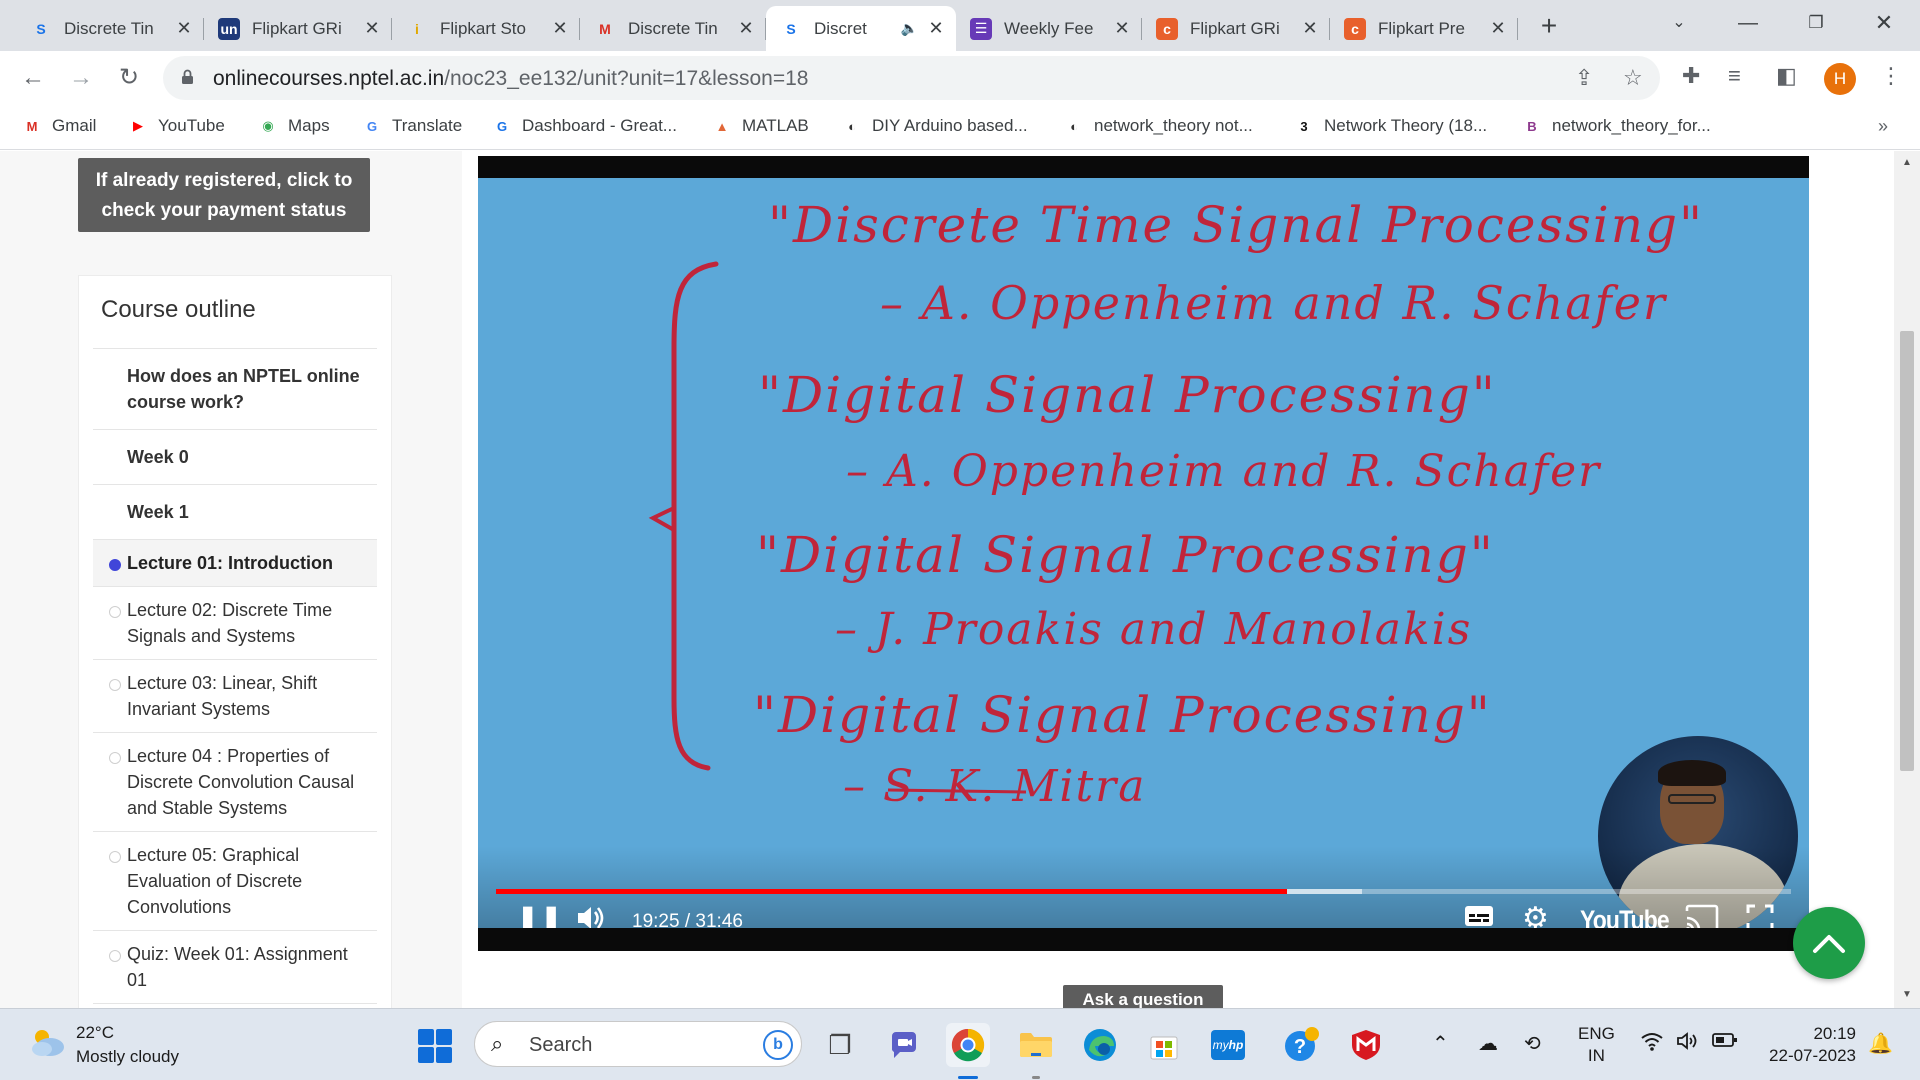 The image size is (1920, 1080). What do you see at coordinates (176, 126) in the screenshot?
I see `bookmark-item: ▶ YouTube` at bounding box center [176, 126].